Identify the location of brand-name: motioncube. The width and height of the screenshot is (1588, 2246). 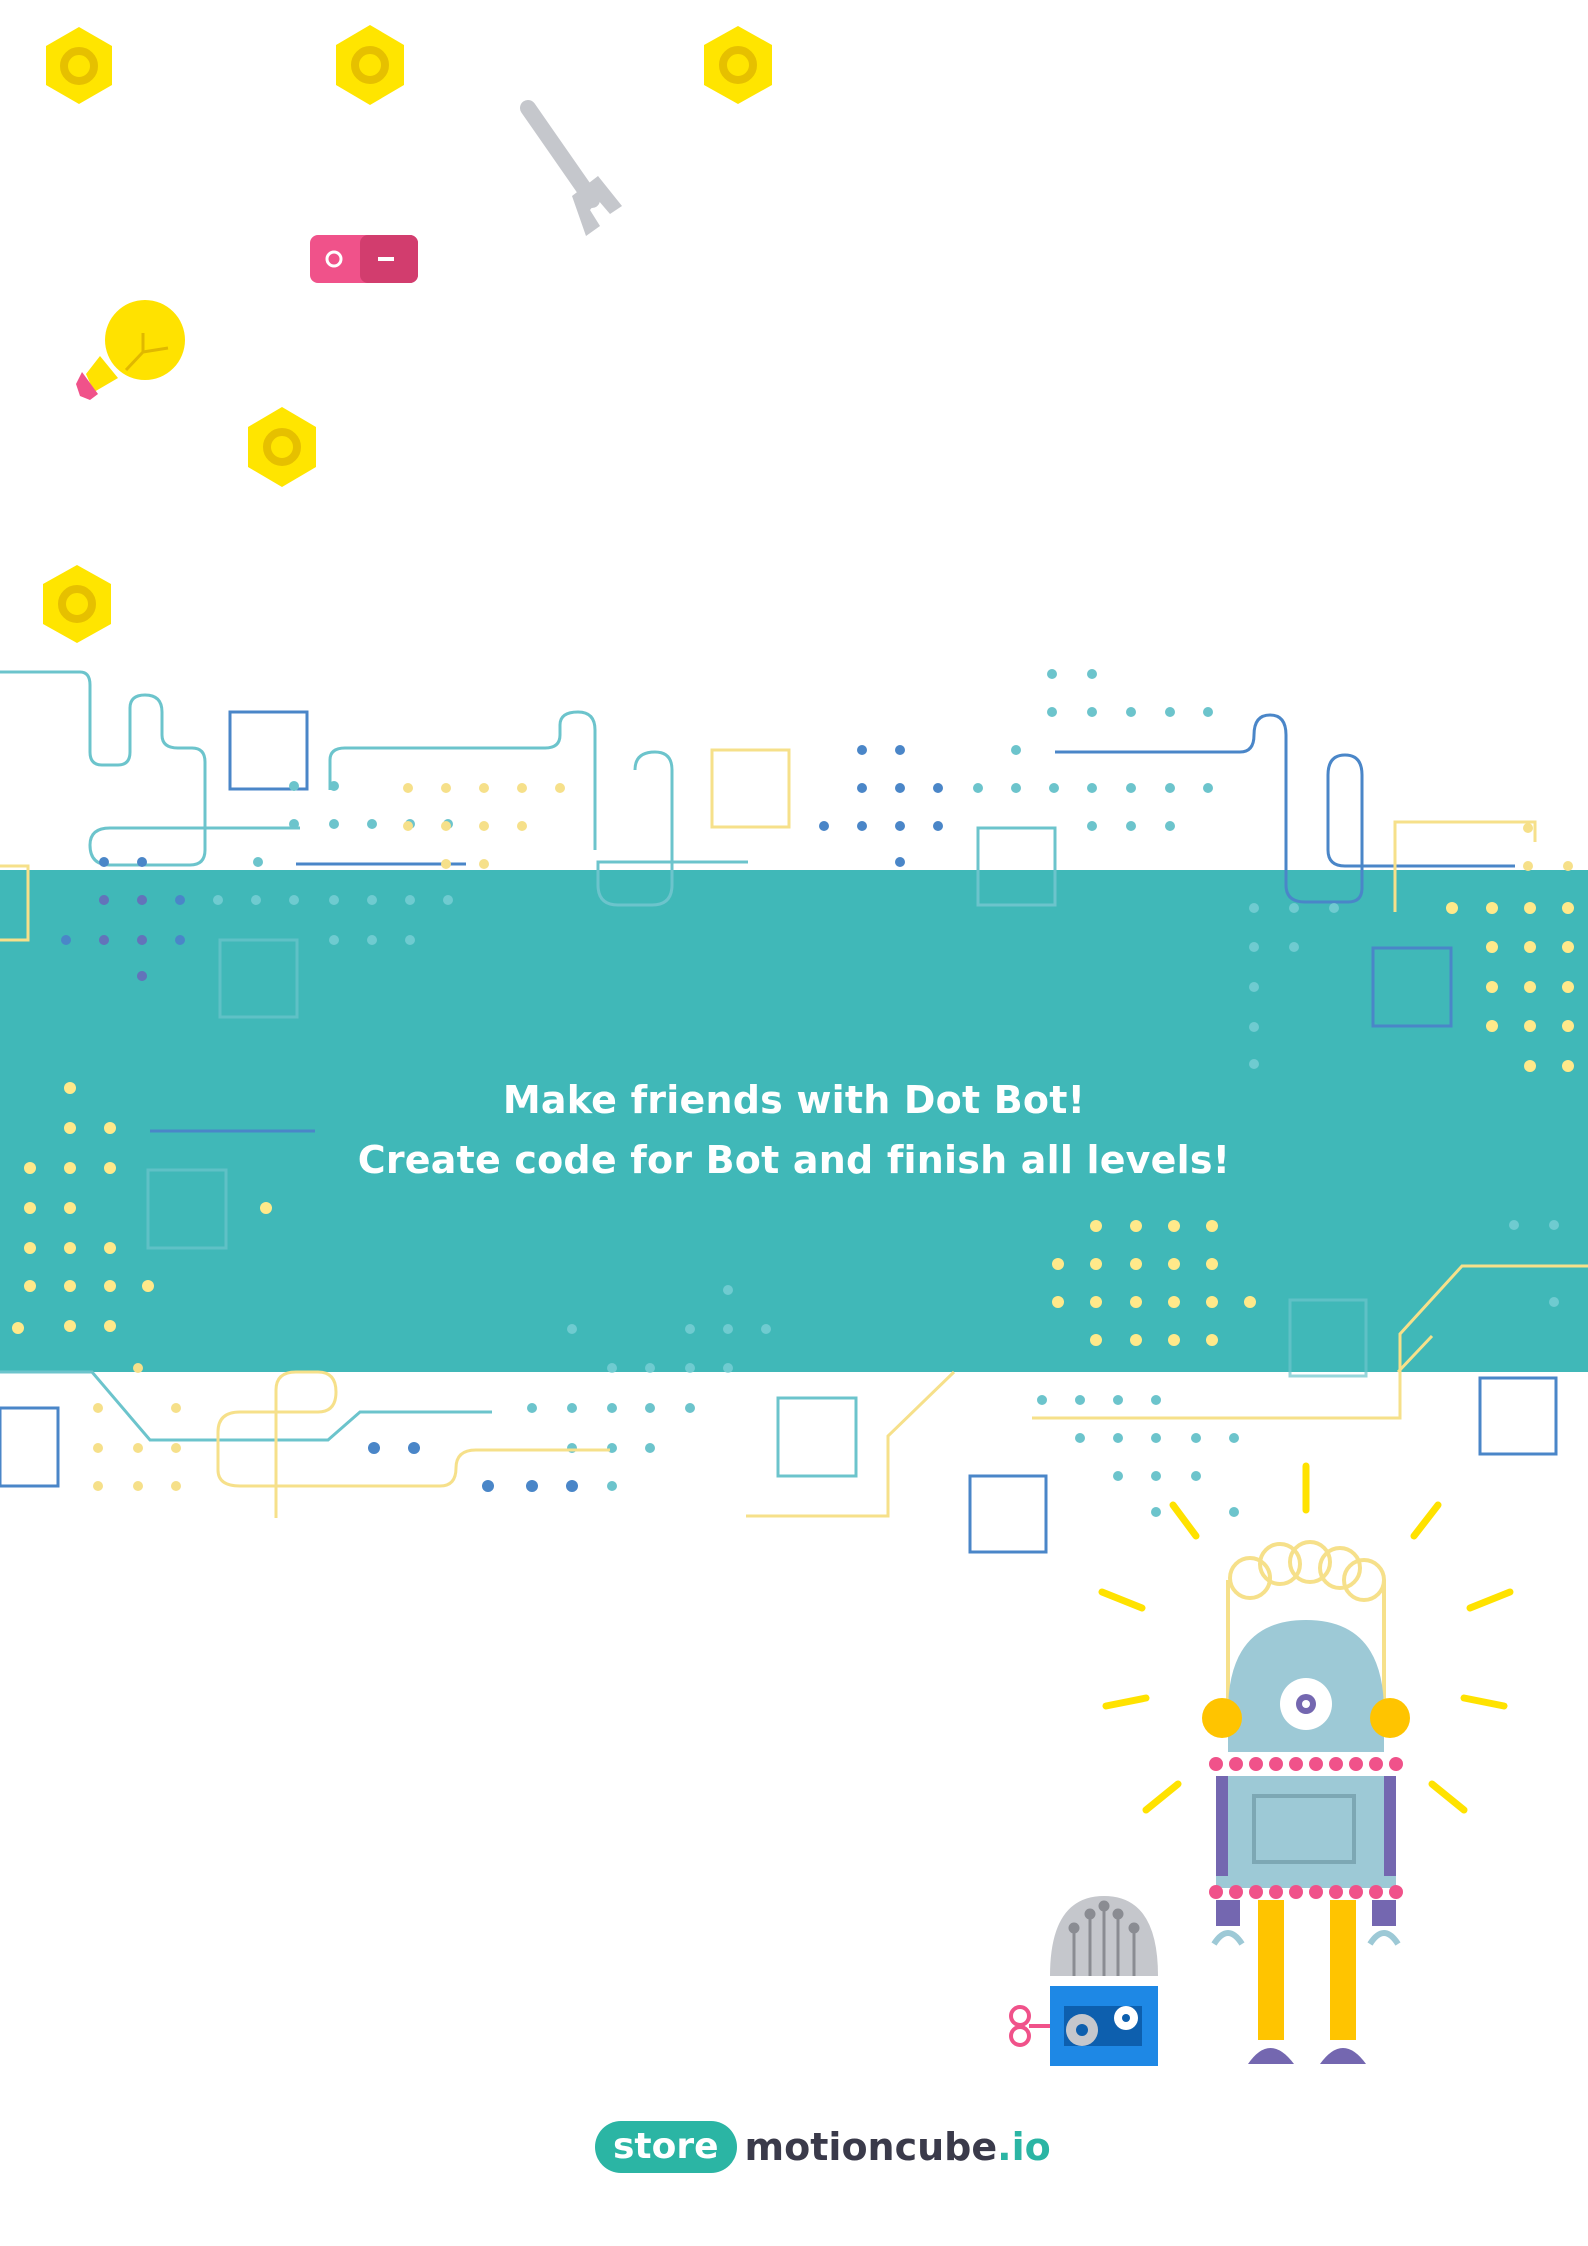
(871, 2147).